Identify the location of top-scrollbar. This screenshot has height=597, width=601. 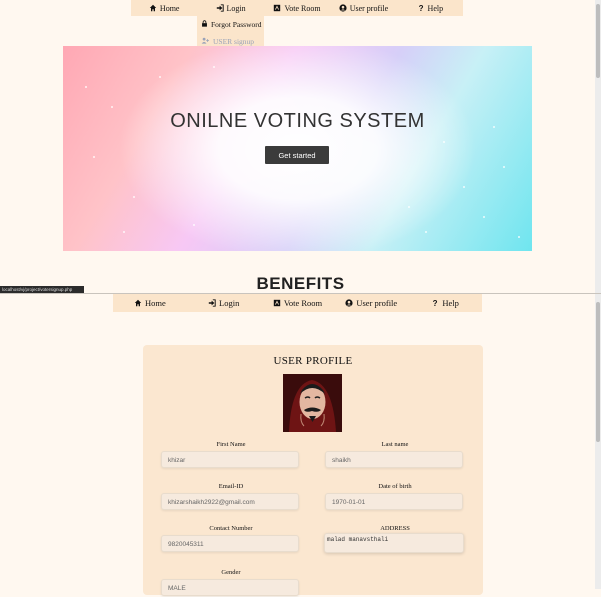
(598, 146).